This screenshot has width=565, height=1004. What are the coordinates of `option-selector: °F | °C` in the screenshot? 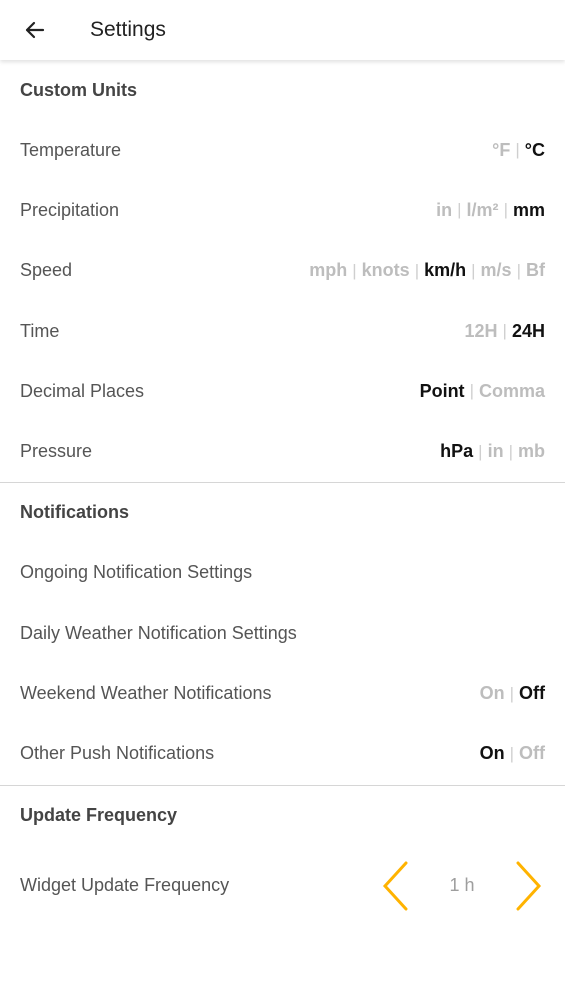 It's located at (518, 150).